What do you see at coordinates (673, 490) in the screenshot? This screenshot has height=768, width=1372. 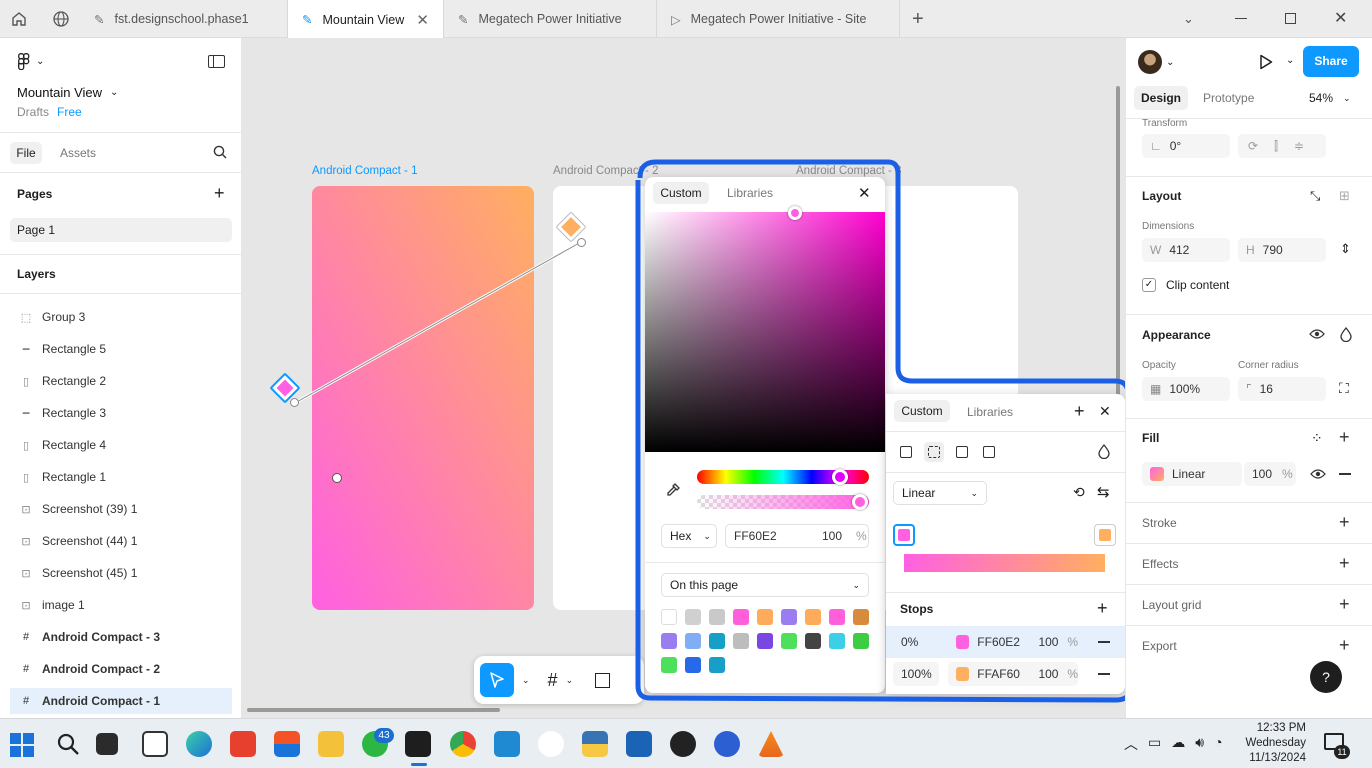 I see `eyedropper-icon` at bounding box center [673, 490].